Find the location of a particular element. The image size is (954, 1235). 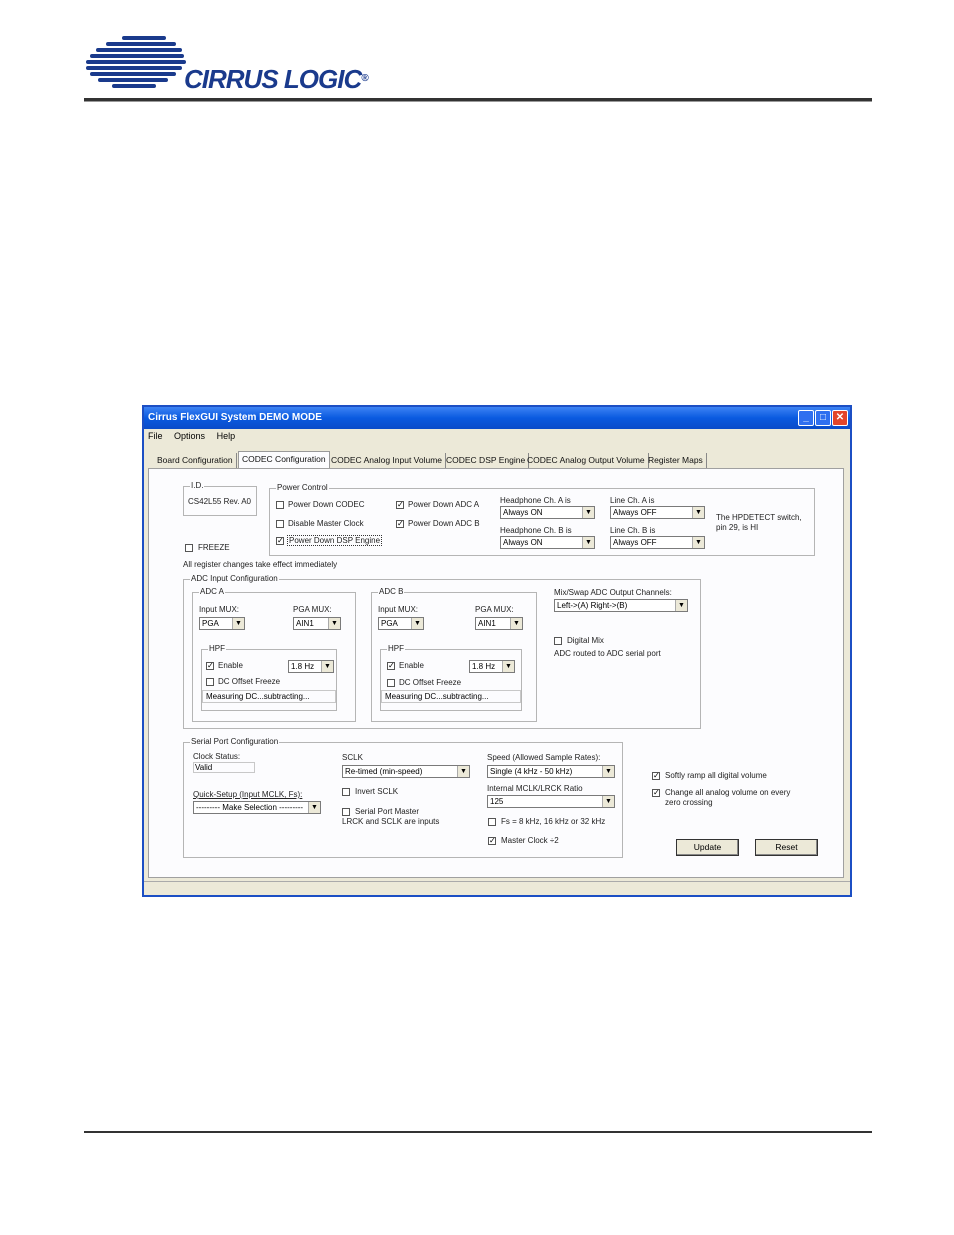

tab-codec-analog-output-volume: CODEC Analog Output Volume is located at coordinates (586, 460).